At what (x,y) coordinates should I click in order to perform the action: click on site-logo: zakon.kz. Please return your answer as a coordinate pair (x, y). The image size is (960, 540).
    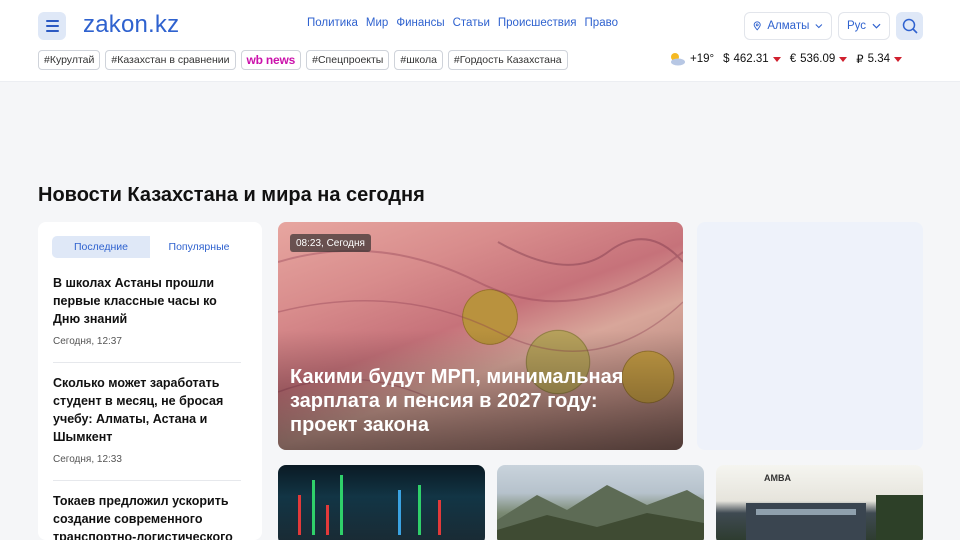
    Looking at the image, I should click on (131, 25).